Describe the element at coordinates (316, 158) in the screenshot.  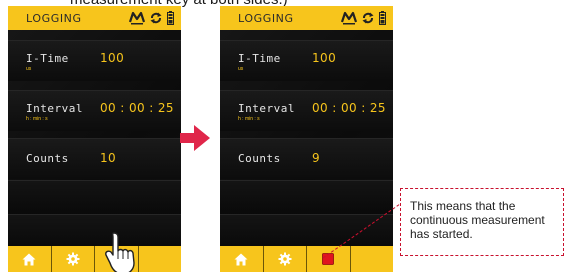
I see `row-value: 9` at that location.